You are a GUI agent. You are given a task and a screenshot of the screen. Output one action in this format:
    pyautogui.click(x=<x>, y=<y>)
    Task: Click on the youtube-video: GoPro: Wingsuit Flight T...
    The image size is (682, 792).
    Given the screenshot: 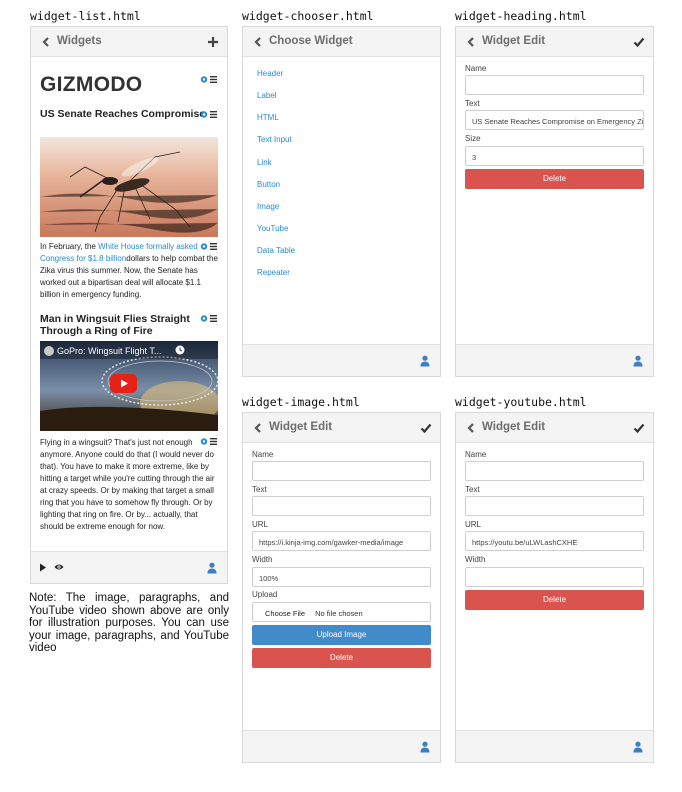 What is the action you would take?
    pyautogui.click(x=129, y=386)
    